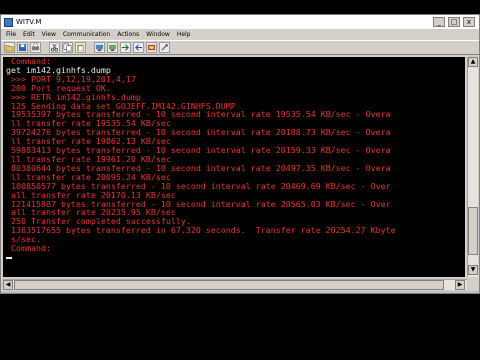 This screenshot has height=360, width=480. What do you see at coordinates (112, 47) in the screenshot?
I see `disconnect-icon` at bounding box center [112, 47].